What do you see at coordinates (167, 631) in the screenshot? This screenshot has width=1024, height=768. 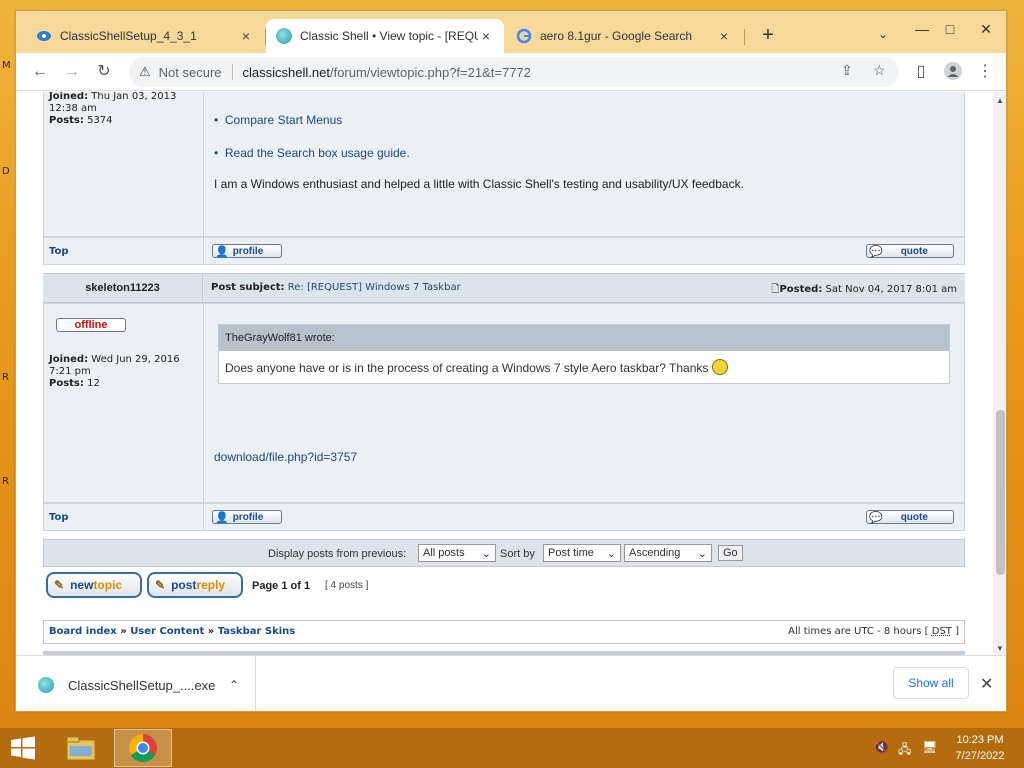 I see `breadcrumb-user-content: User Content` at bounding box center [167, 631].